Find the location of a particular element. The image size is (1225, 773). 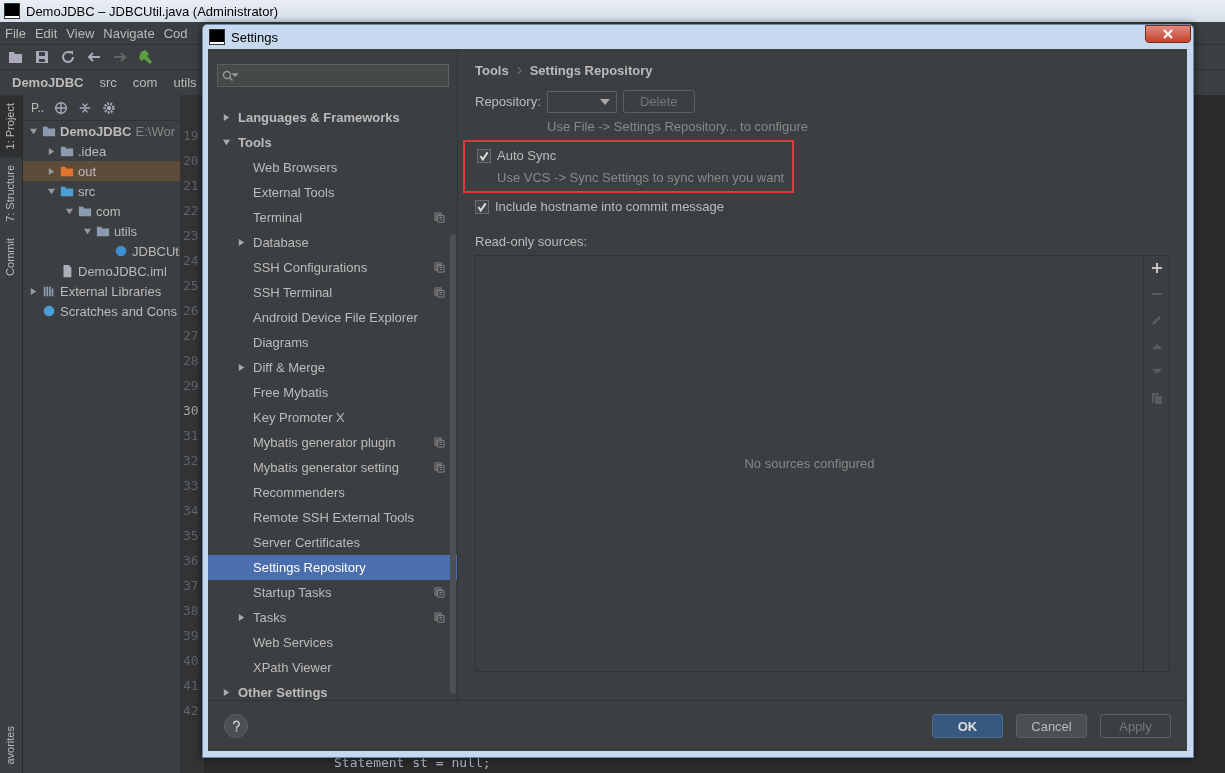

settings-nav-item: Android Device File Explorer is located at coordinates (332, 317).